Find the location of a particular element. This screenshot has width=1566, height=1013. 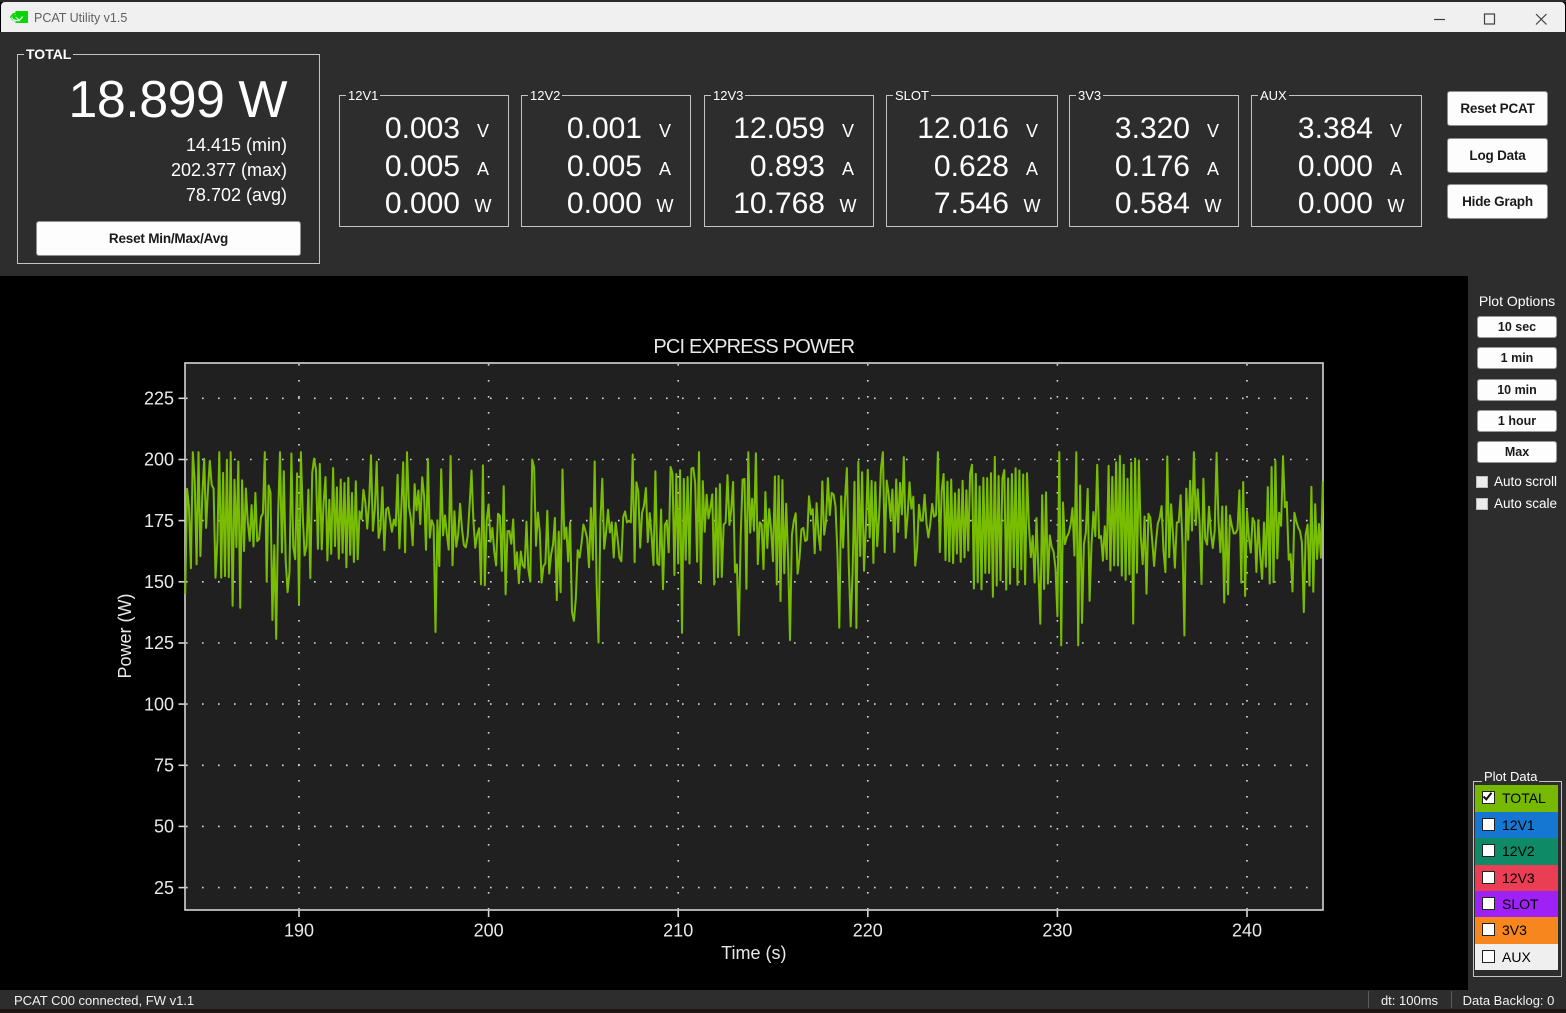

svg-text: 150 is located at coordinates (159, 582).